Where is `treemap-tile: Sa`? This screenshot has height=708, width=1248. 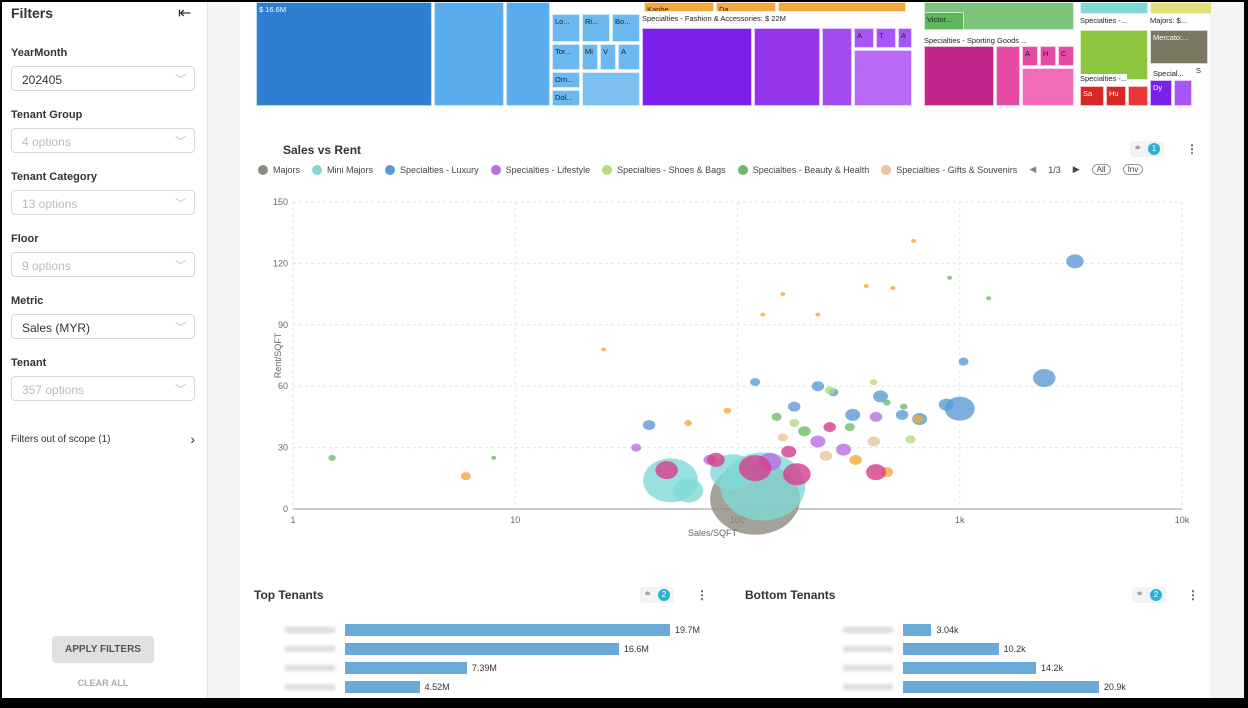
treemap-tile: Sa is located at coordinates (1092, 96).